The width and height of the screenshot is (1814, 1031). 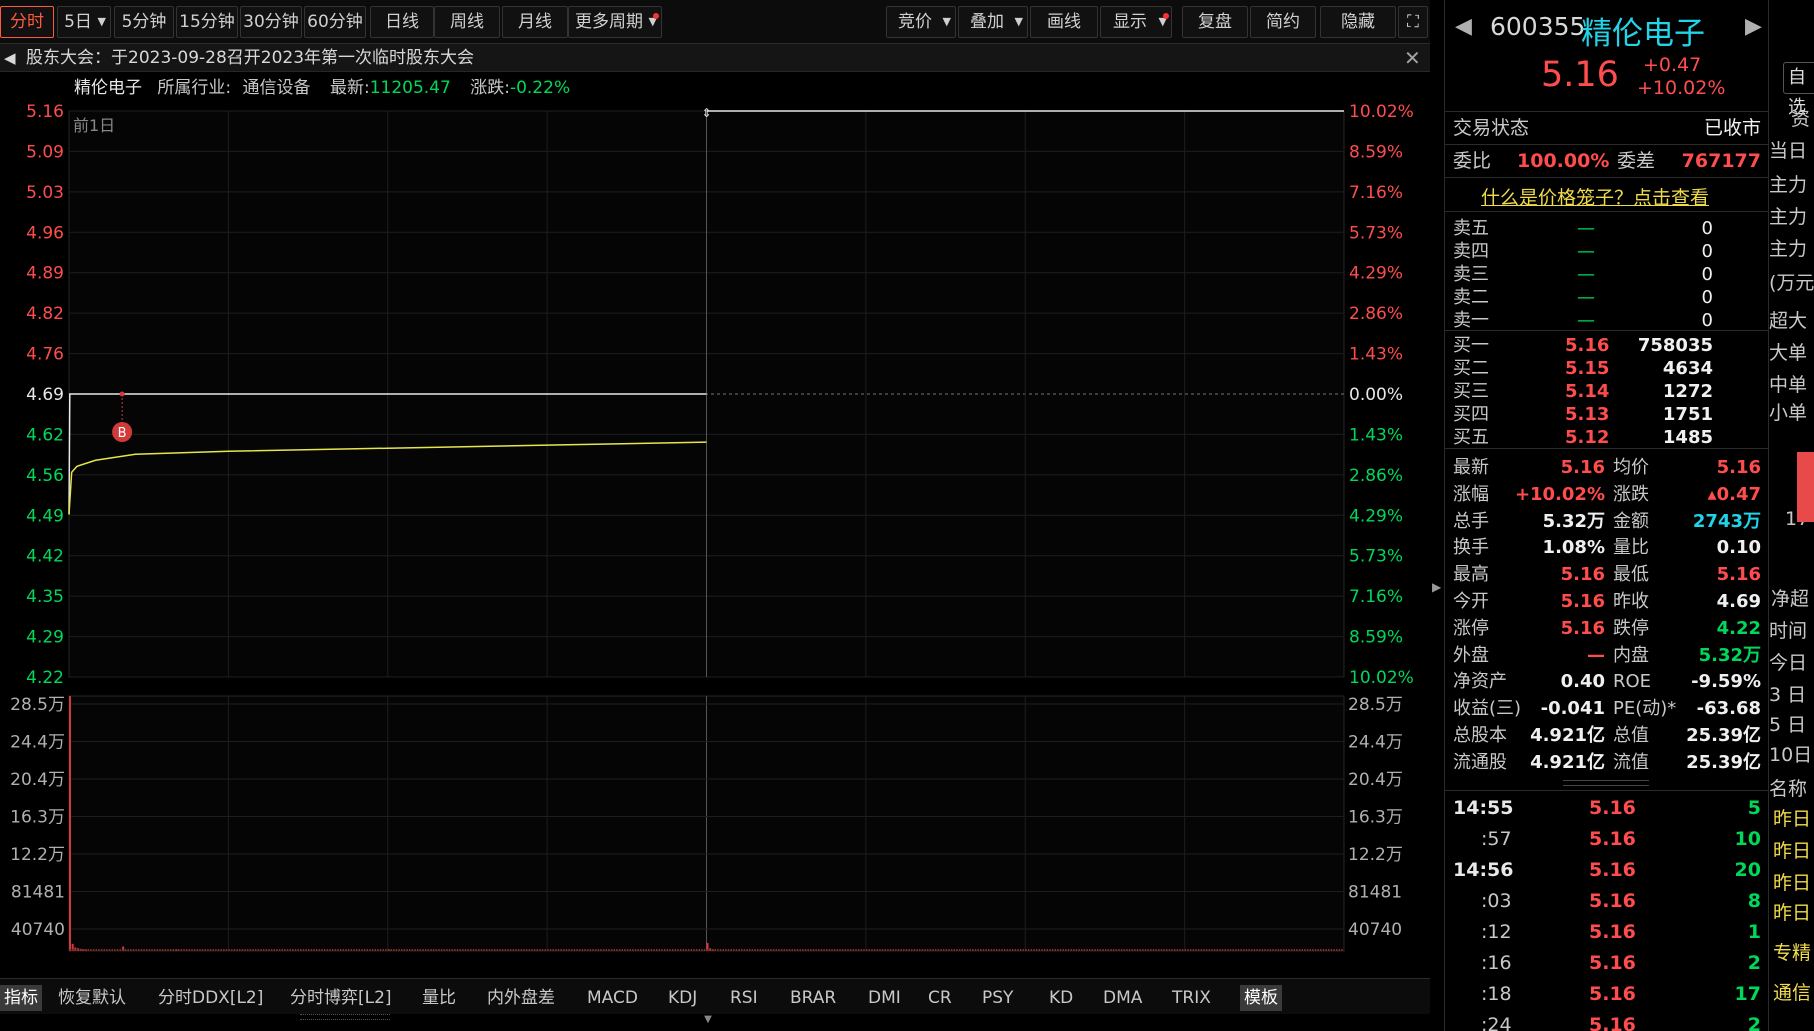 I want to click on ask-level-label: 卖三, so click(x=1471, y=274).